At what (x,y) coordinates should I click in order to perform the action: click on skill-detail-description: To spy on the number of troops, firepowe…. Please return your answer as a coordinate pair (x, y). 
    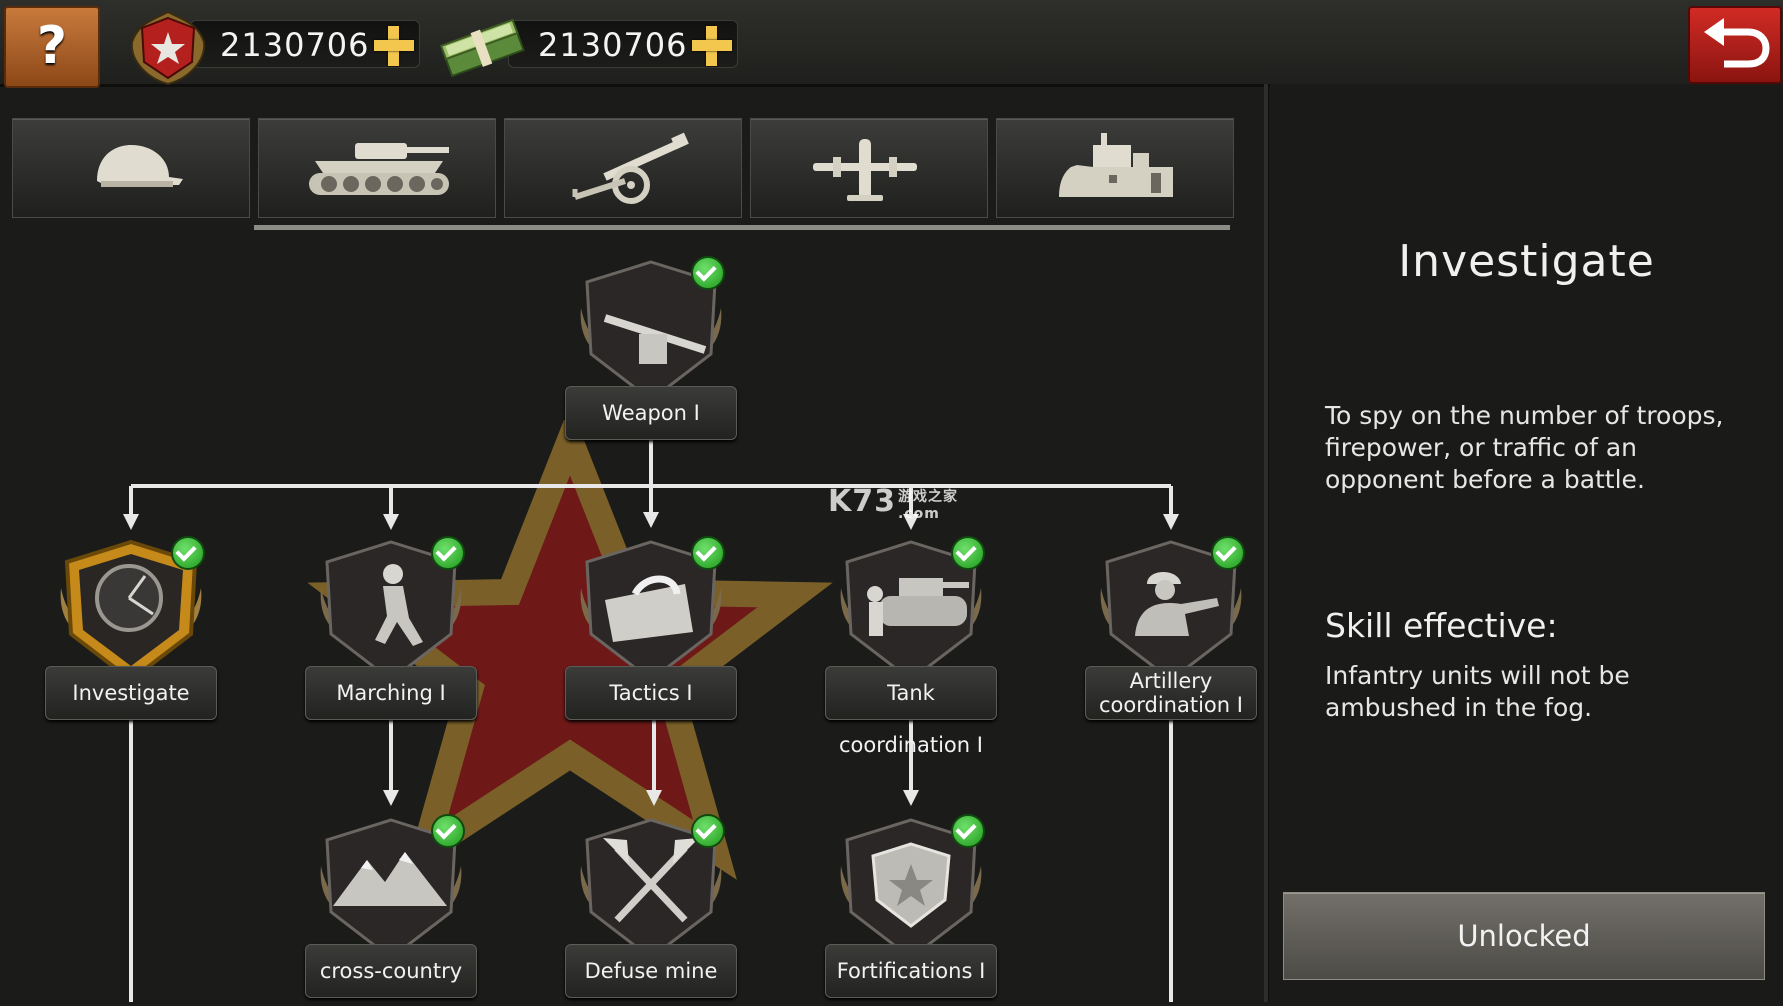
    Looking at the image, I should click on (1524, 447).